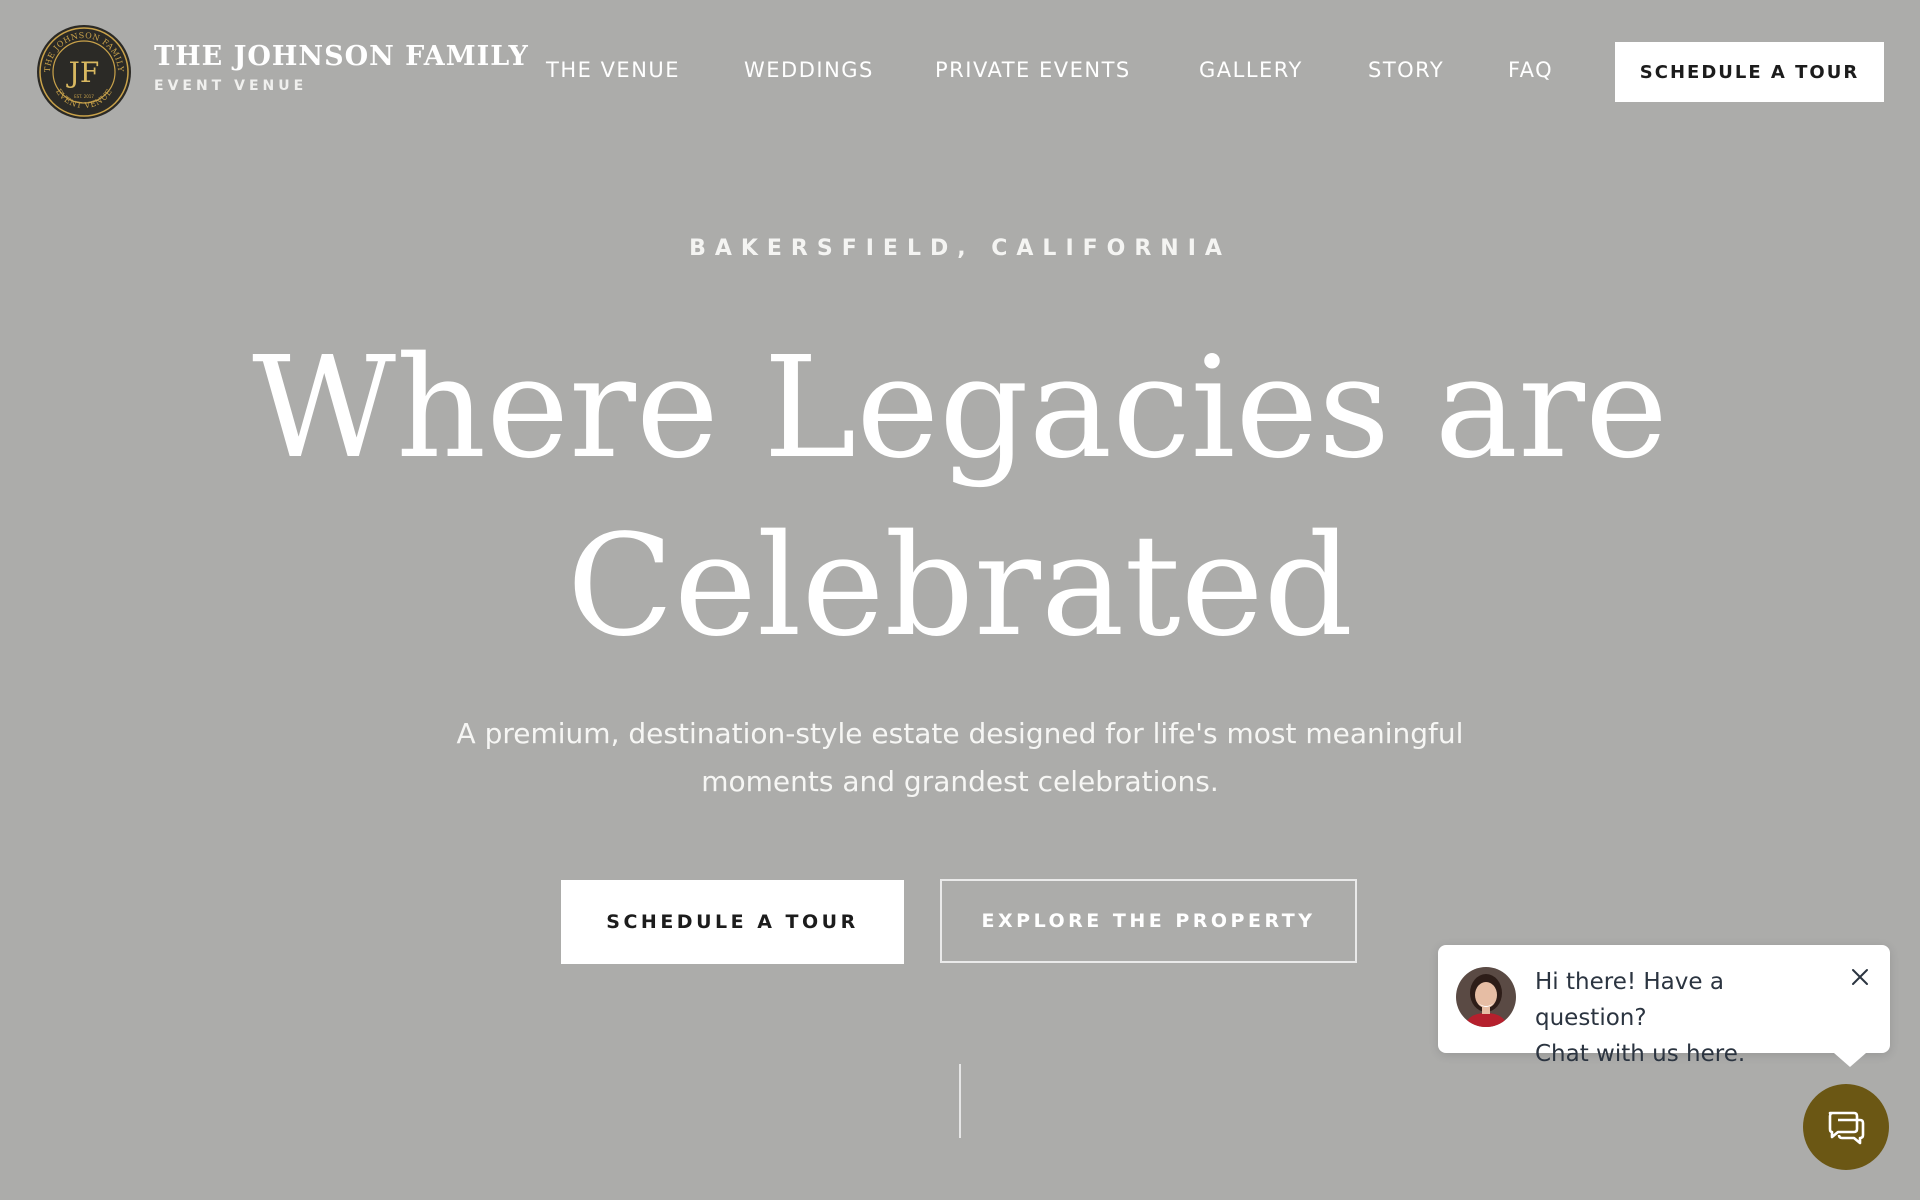 The height and width of the screenshot is (1200, 1920). What do you see at coordinates (231, 85) in the screenshot?
I see `brand-subtitle: EVENT VENUE` at bounding box center [231, 85].